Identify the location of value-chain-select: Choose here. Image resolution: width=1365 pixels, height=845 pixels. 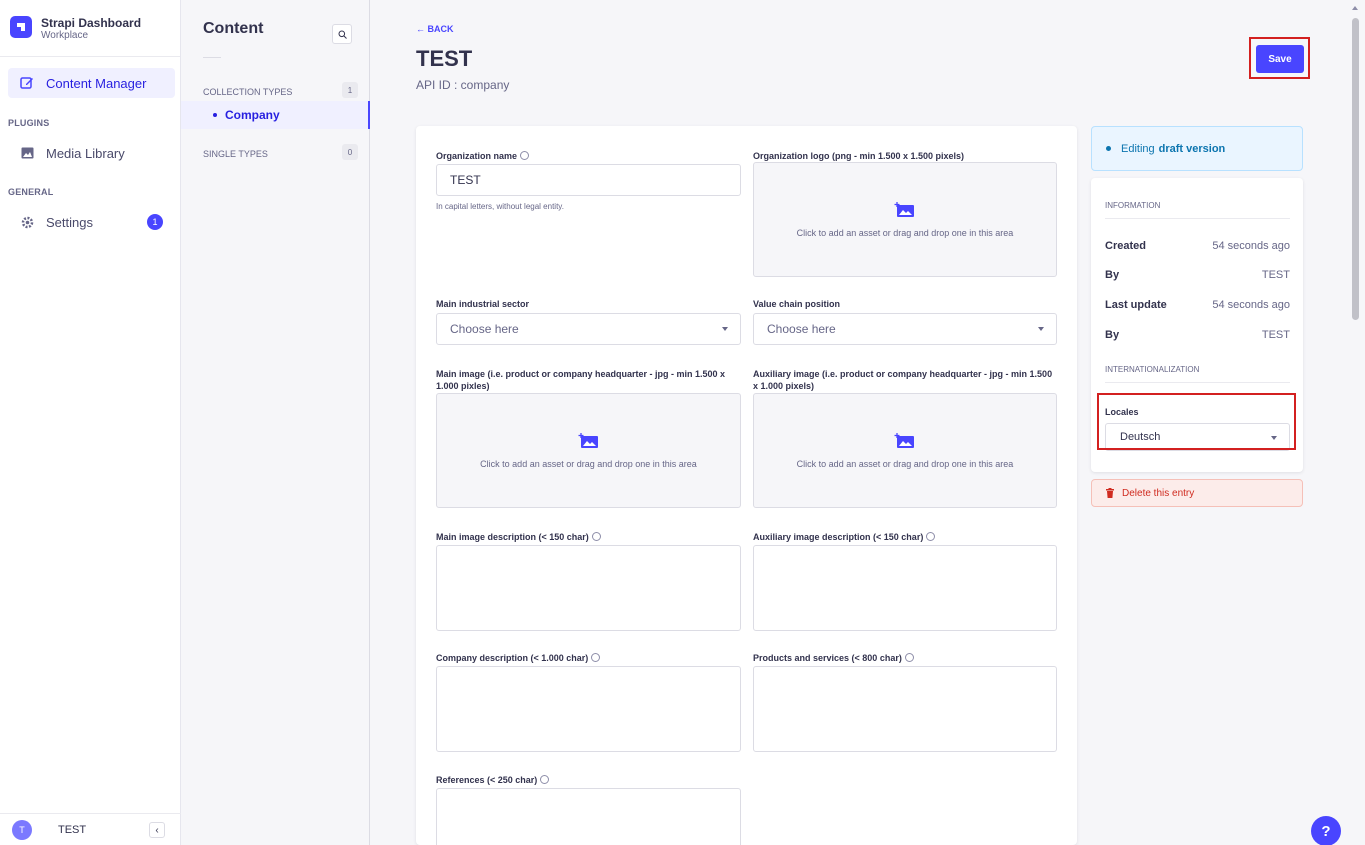
(905, 329).